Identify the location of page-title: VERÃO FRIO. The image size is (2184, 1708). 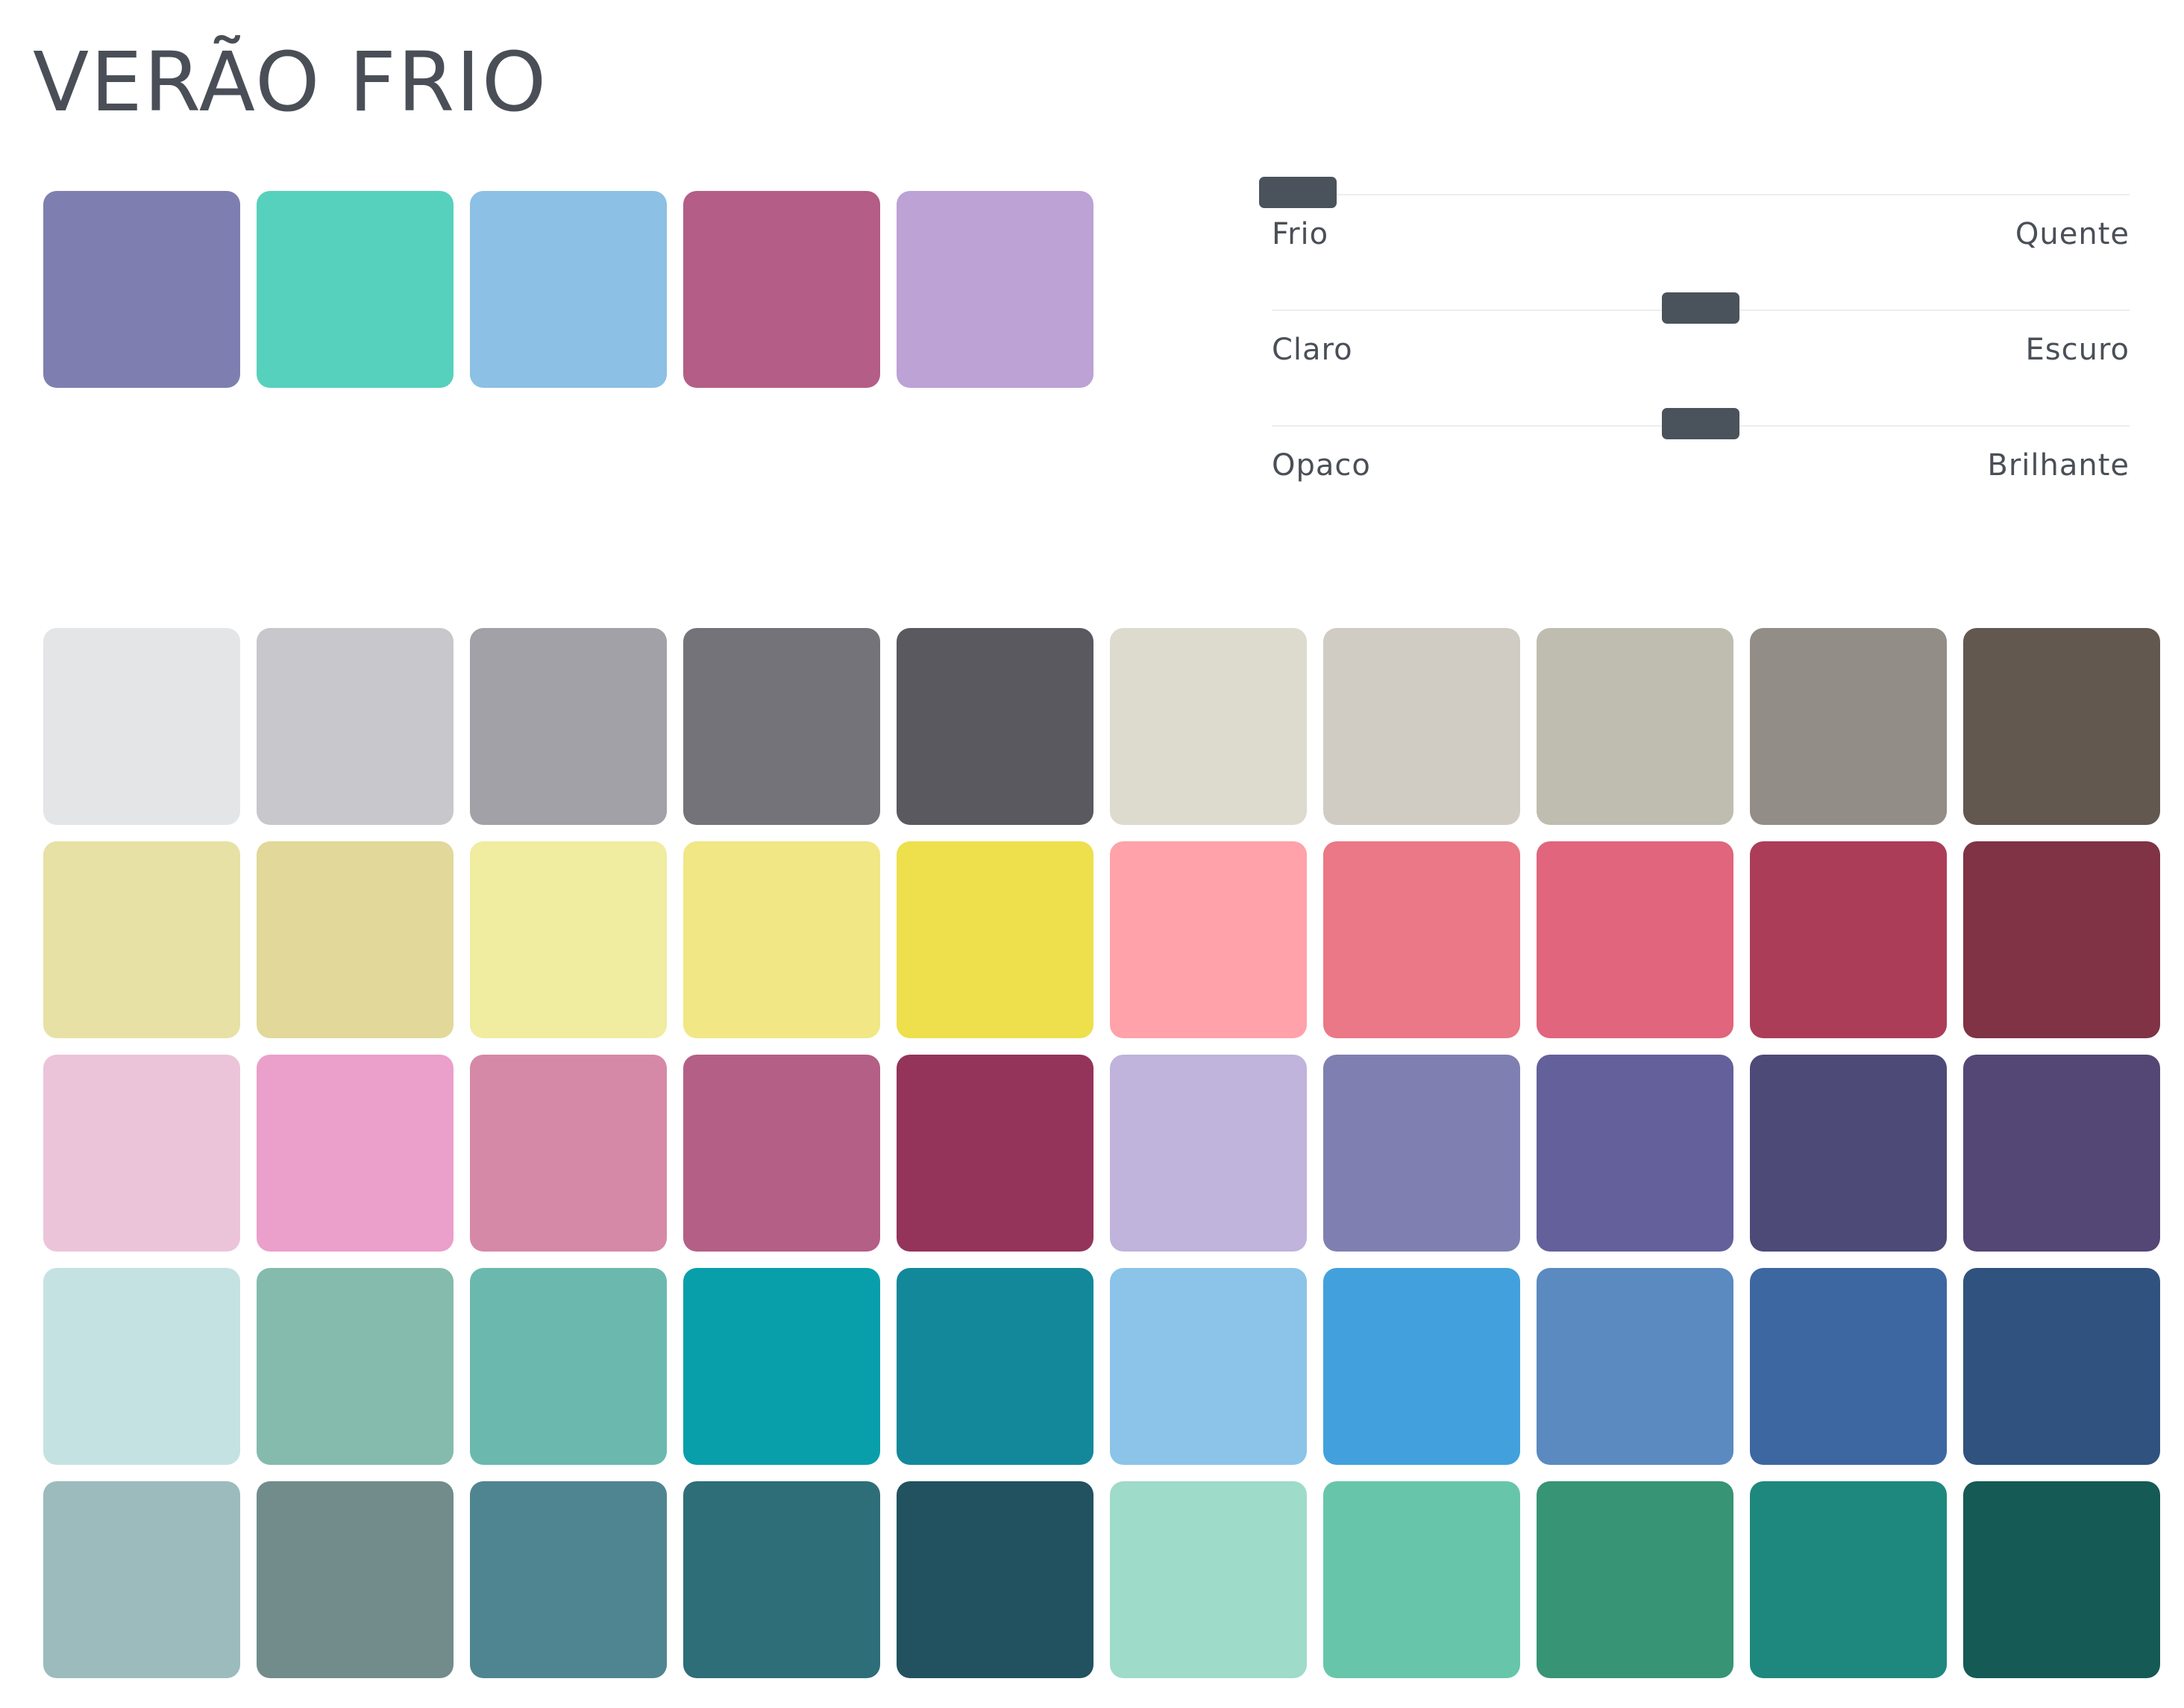
(290, 82).